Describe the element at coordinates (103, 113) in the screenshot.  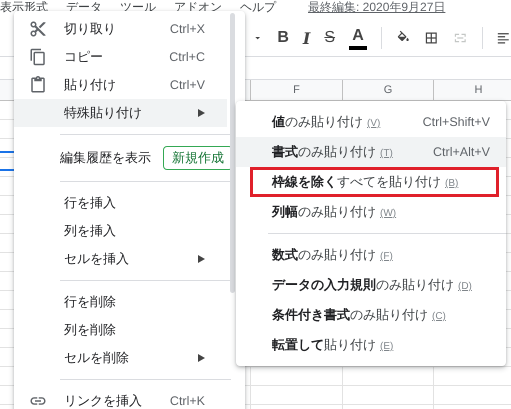
I see `menu-item-label: 特殊貼り付け` at that location.